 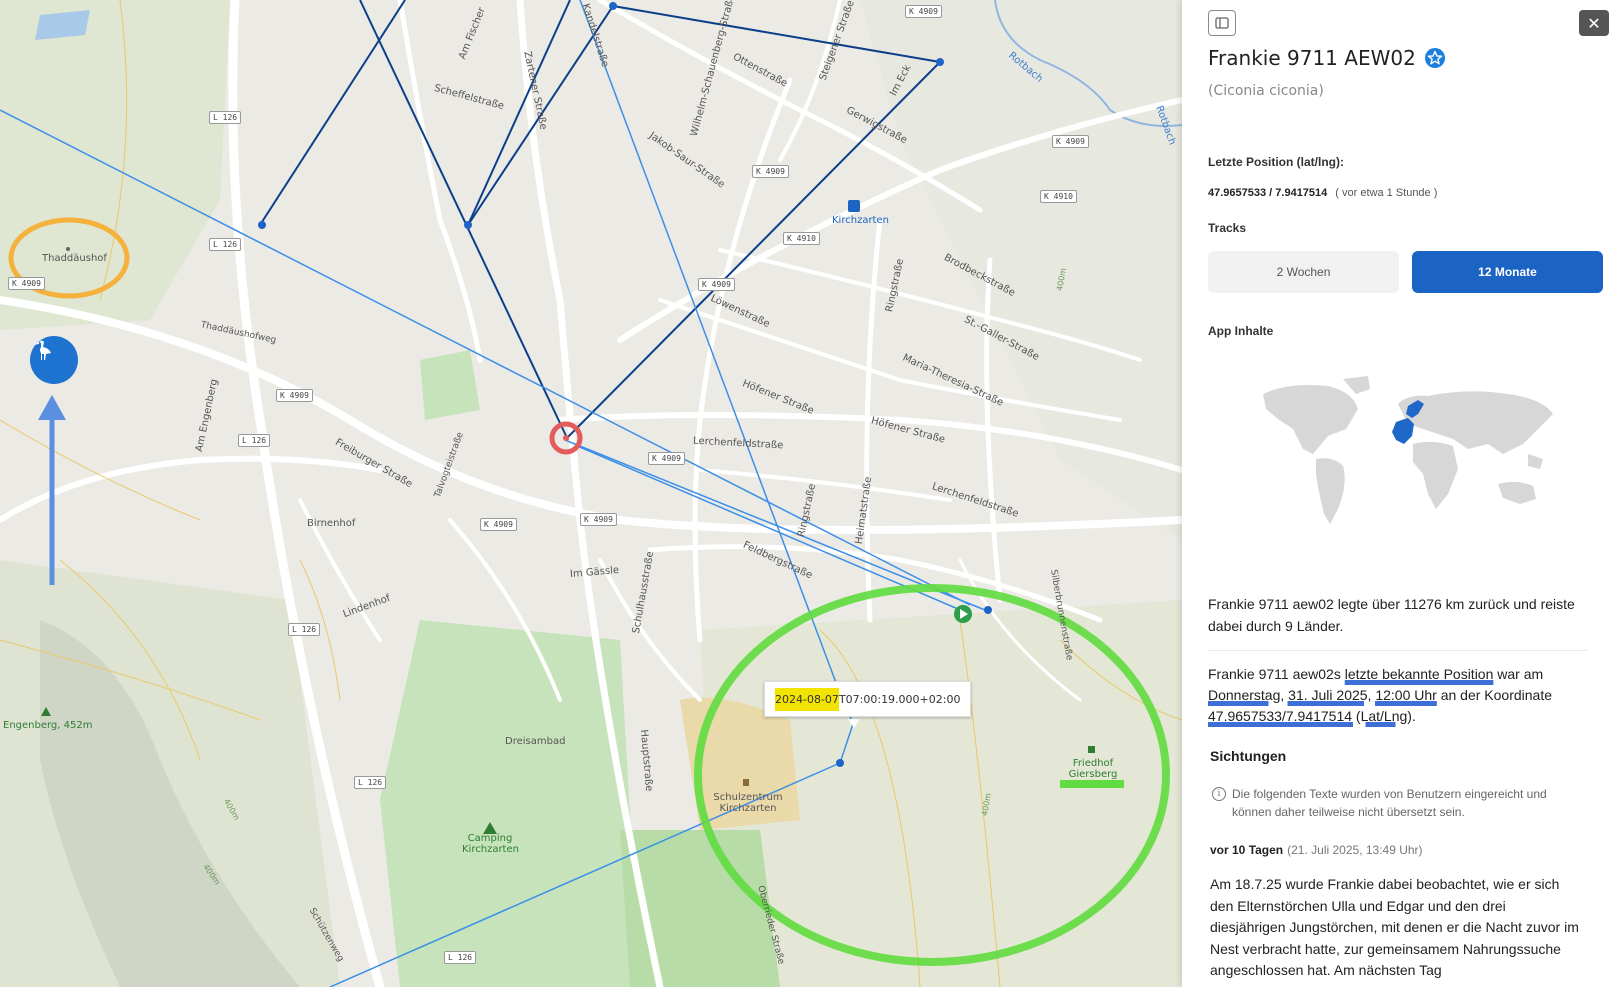 What do you see at coordinates (1227, 228) in the screenshot?
I see `tracks-label: Tracks` at bounding box center [1227, 228].